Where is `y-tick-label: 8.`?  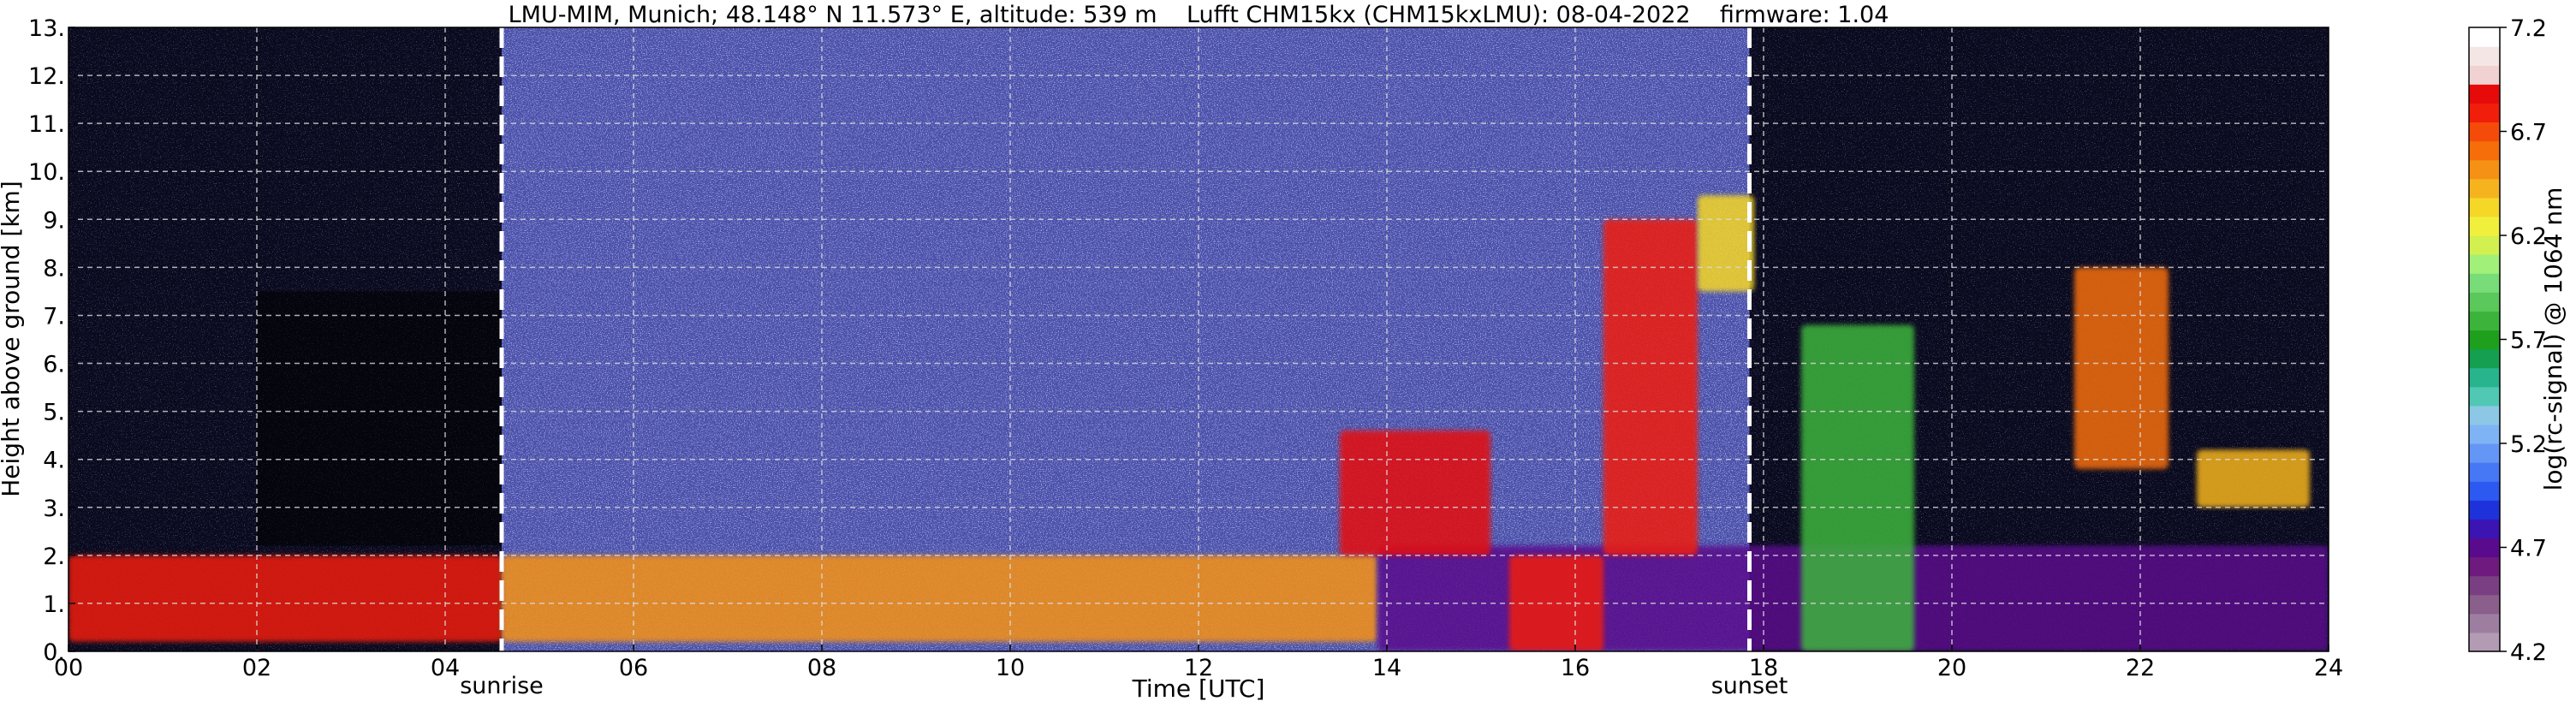 y-tick-label: 8. is located at coordinates (54, 268).